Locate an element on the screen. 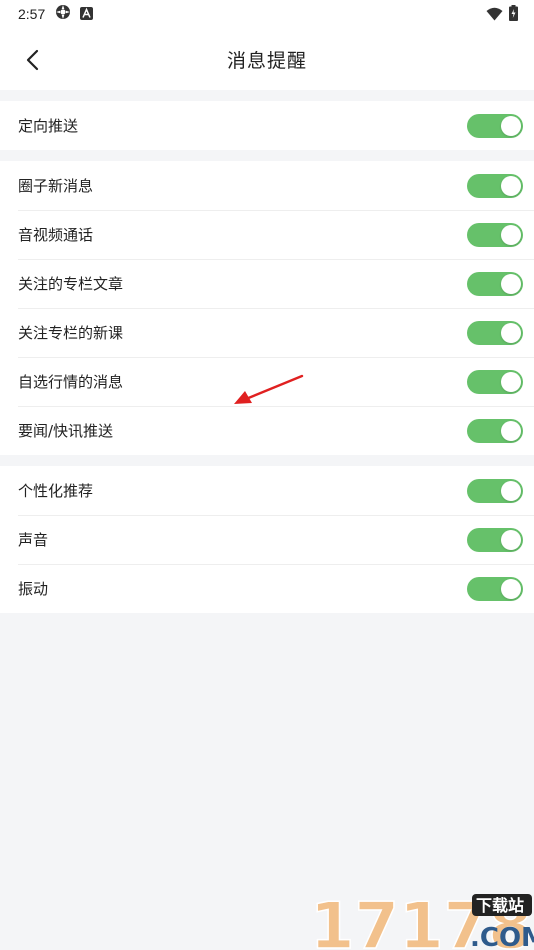 This screenshot has width=534, height=950. header: 消息提醒 is located at coordinates (267, 59).